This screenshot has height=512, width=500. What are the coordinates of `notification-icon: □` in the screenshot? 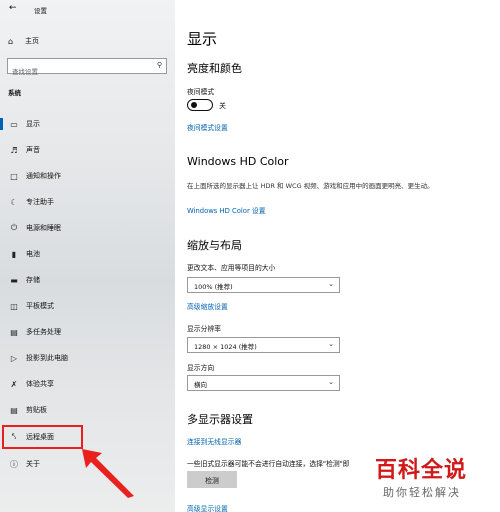 It's located at (14, 176).